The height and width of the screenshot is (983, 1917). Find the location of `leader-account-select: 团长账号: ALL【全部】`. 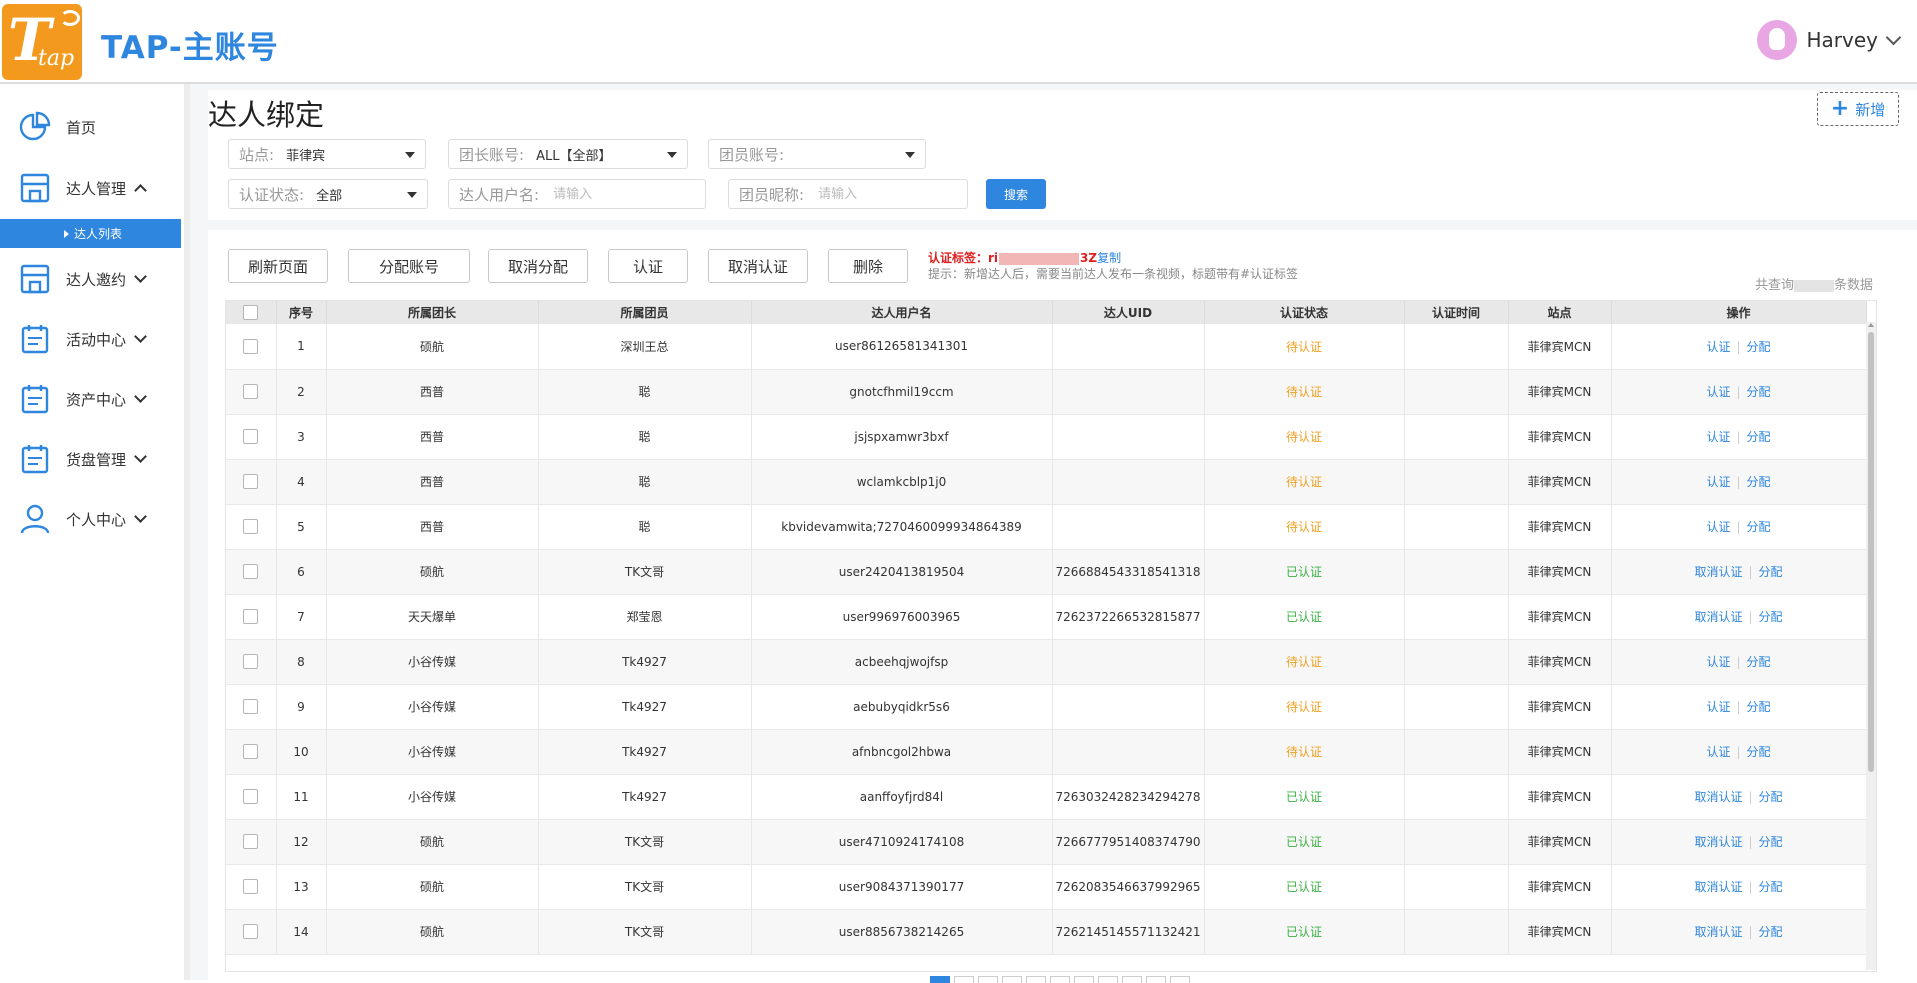

leader-account-select: 团长账号: ALL【全部】 is located at coordinates (568, 154).